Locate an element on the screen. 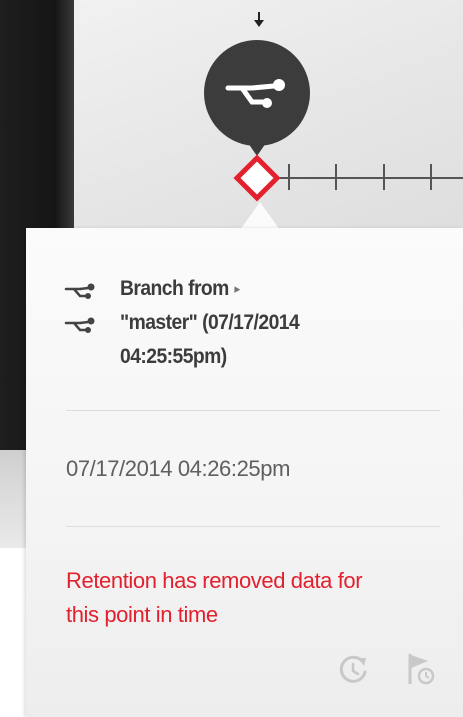 The width and height of the screenshot is (463, 717). branch-source-label: "master" (07/17/2014 is located at coordinates (210, 322).